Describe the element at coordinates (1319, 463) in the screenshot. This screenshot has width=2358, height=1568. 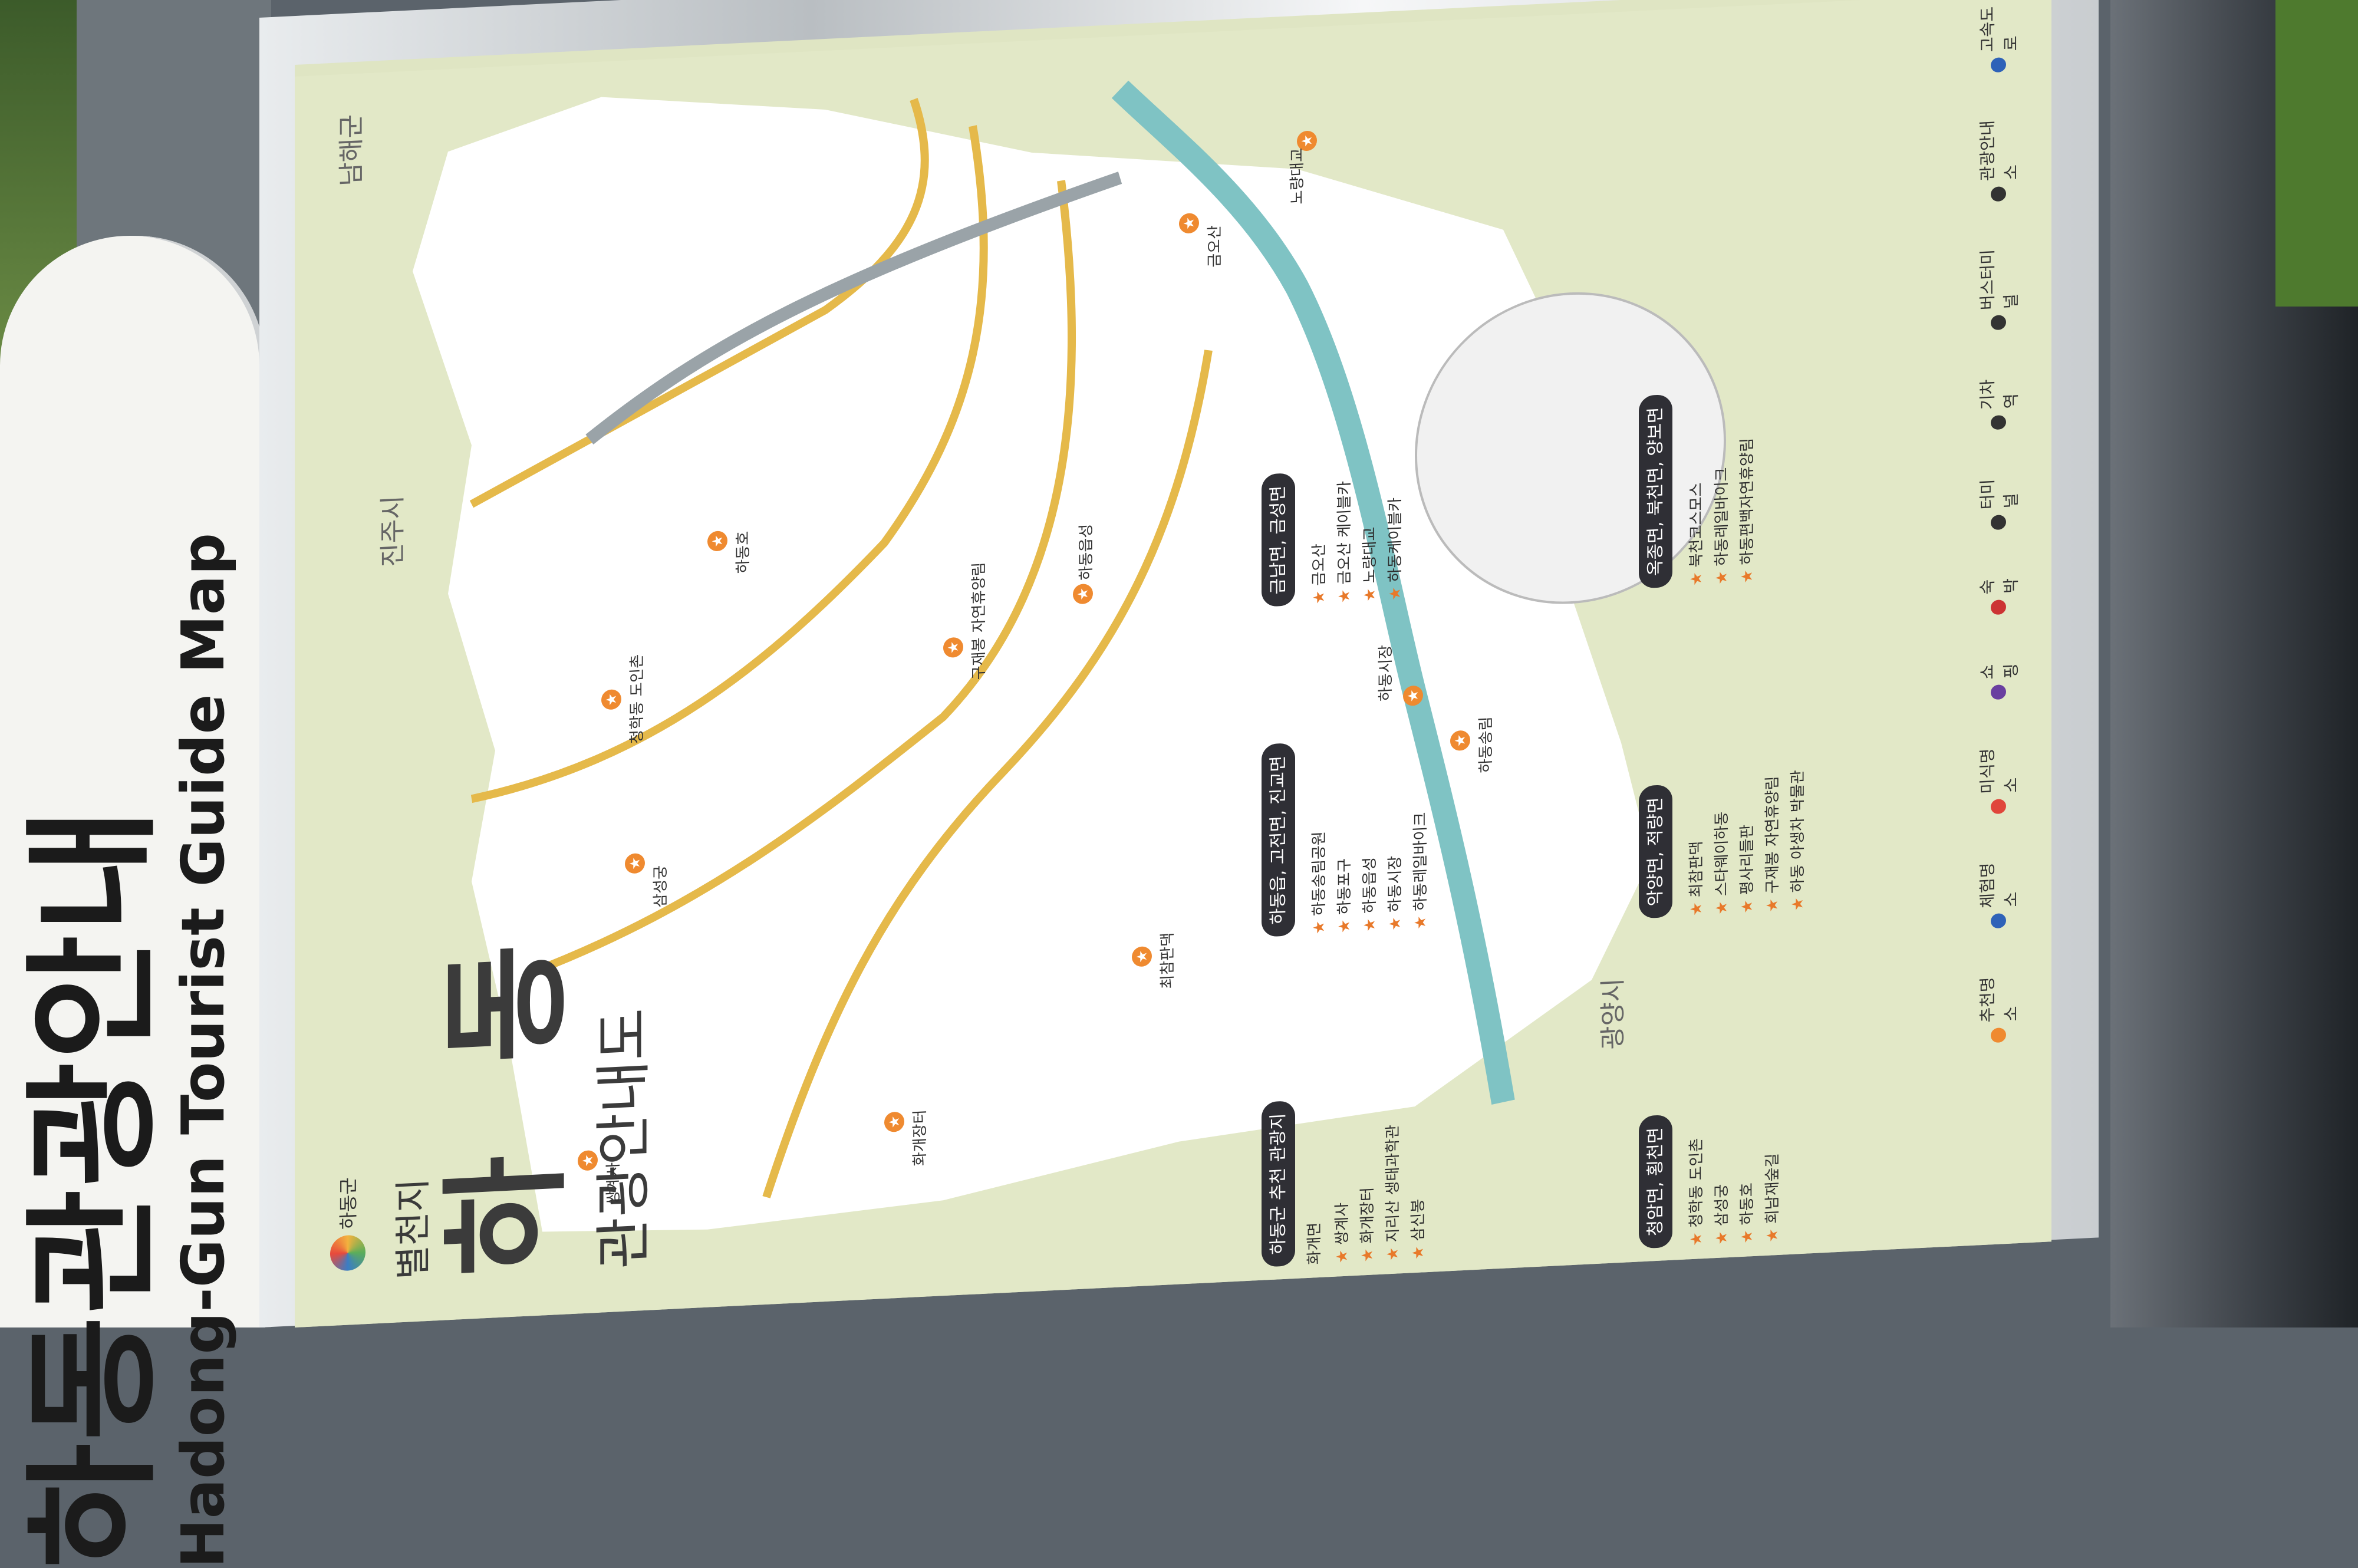
I see `legend-item: 금오산` at that location.